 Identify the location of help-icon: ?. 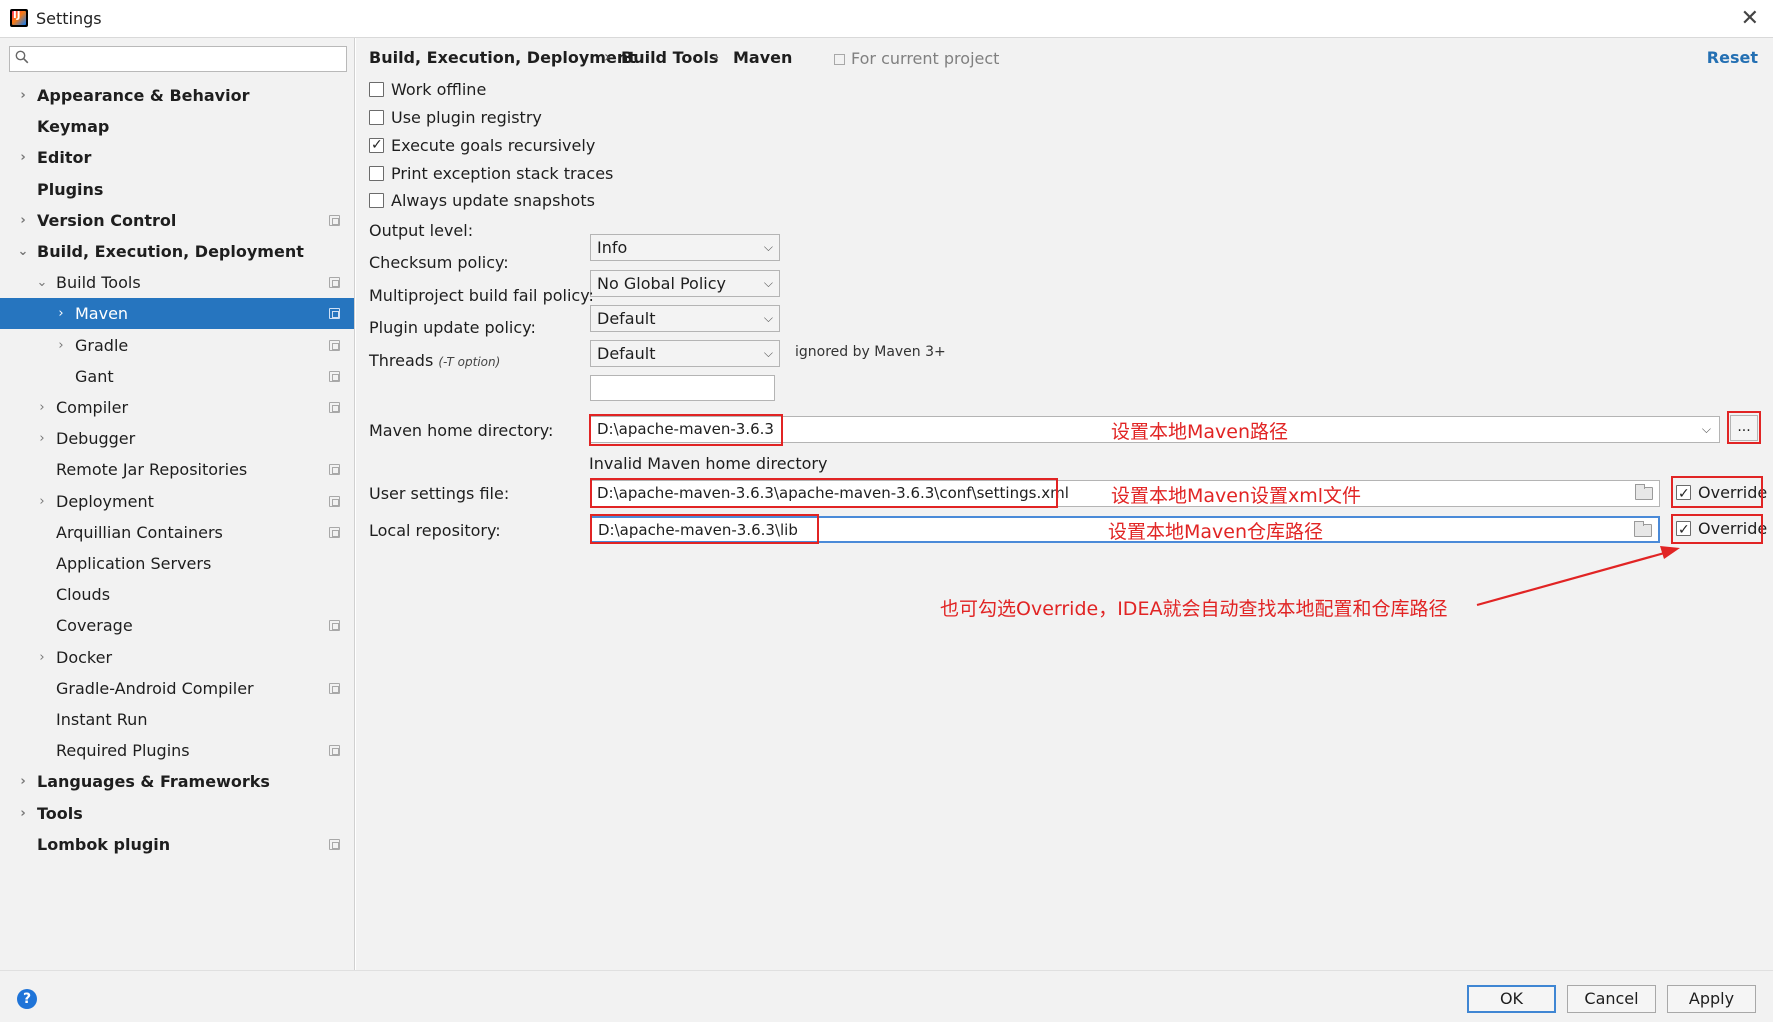
(27, 999).